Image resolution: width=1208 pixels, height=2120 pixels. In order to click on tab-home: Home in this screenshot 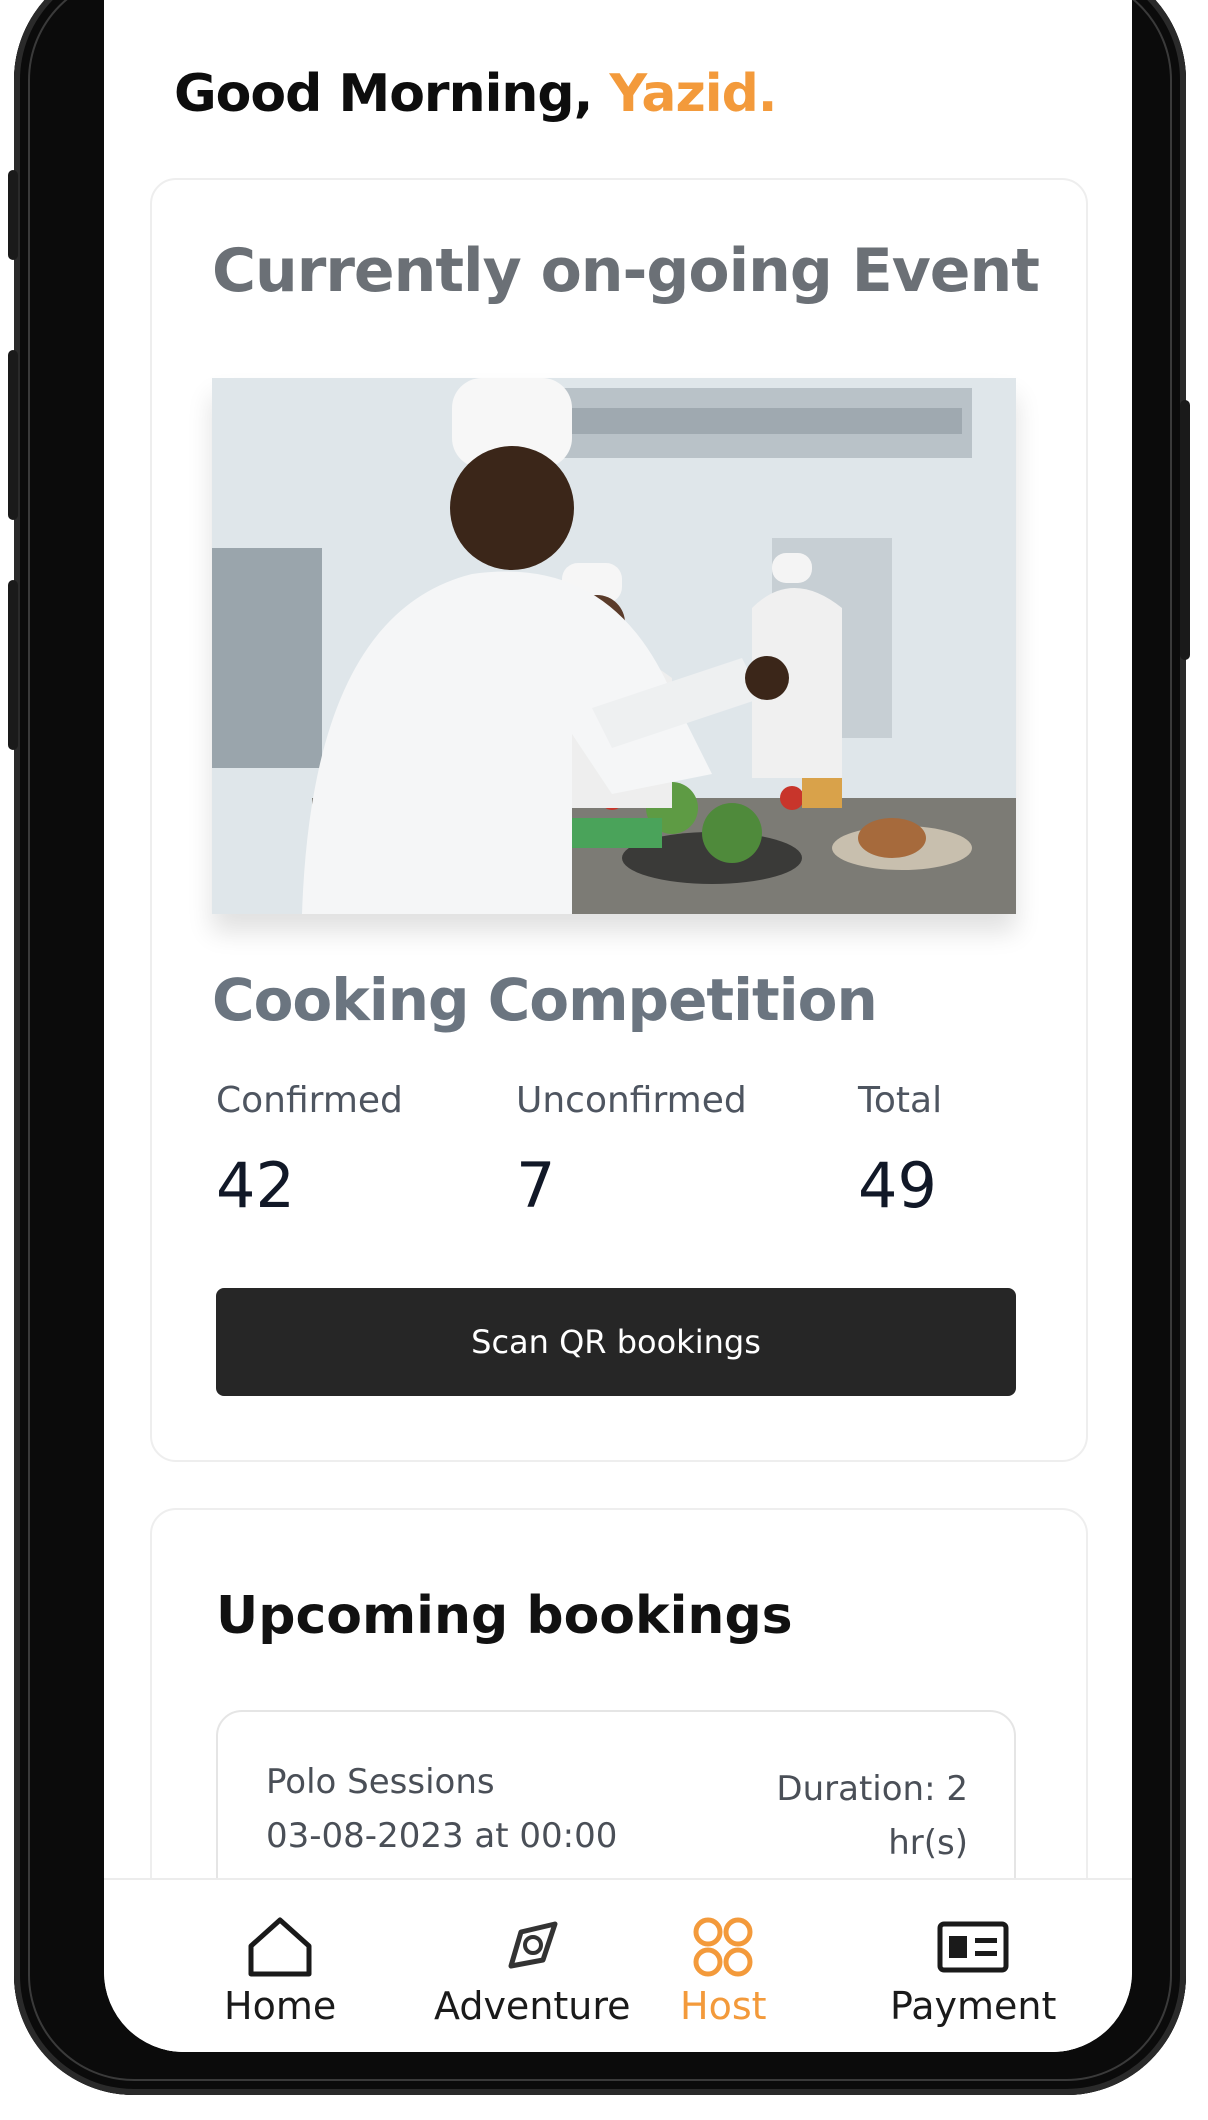, I will do `click(280, 1971)`.